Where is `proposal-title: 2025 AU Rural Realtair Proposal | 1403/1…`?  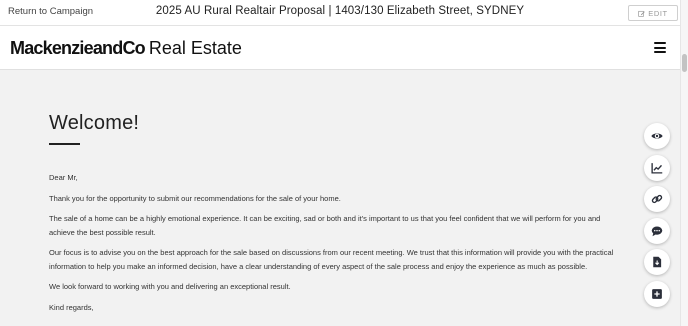
proposal-title: 2025 AU Rural Realtair Proposal | 1403/1… is located at coordinates (340, 11).